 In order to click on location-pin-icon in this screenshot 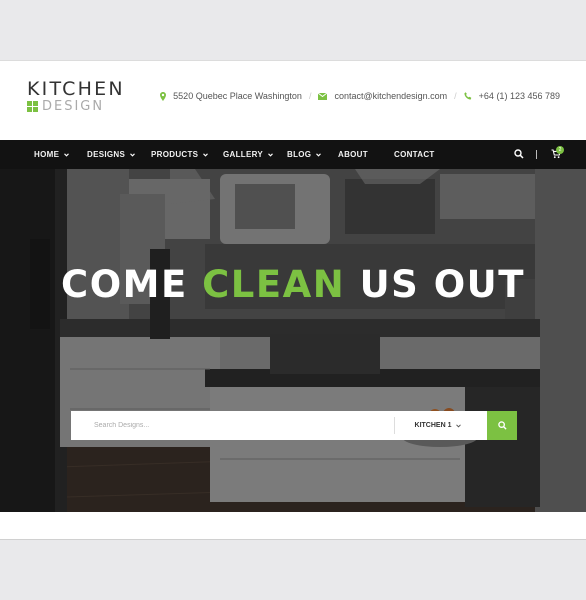, I will do `click(163, 96)`.